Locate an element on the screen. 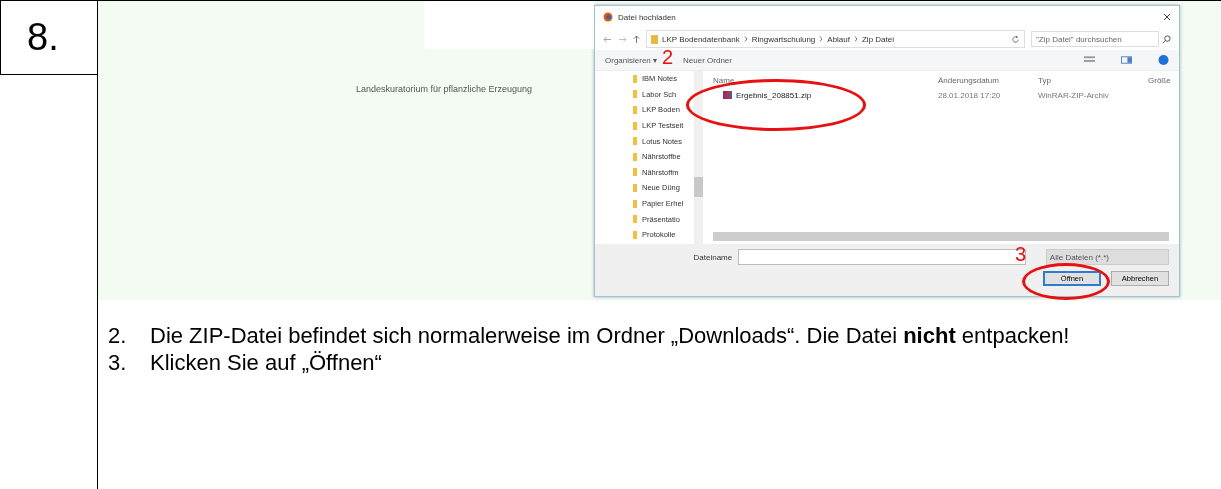 Image resolution: width=1221 pixels, height=489 pixels. step-number: 8. is located at coordinates (48, 38).